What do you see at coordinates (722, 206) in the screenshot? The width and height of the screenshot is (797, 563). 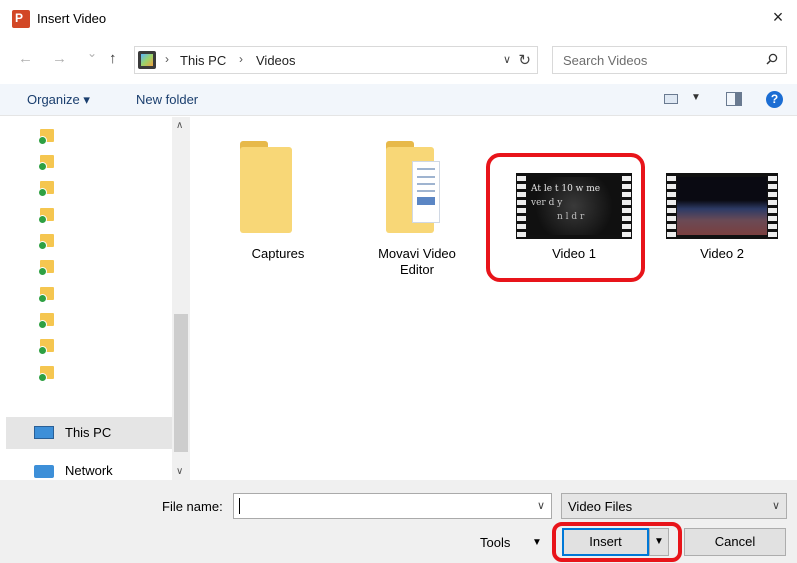 I see `video-thumbnail-icon` at bounding box center [722, 206].